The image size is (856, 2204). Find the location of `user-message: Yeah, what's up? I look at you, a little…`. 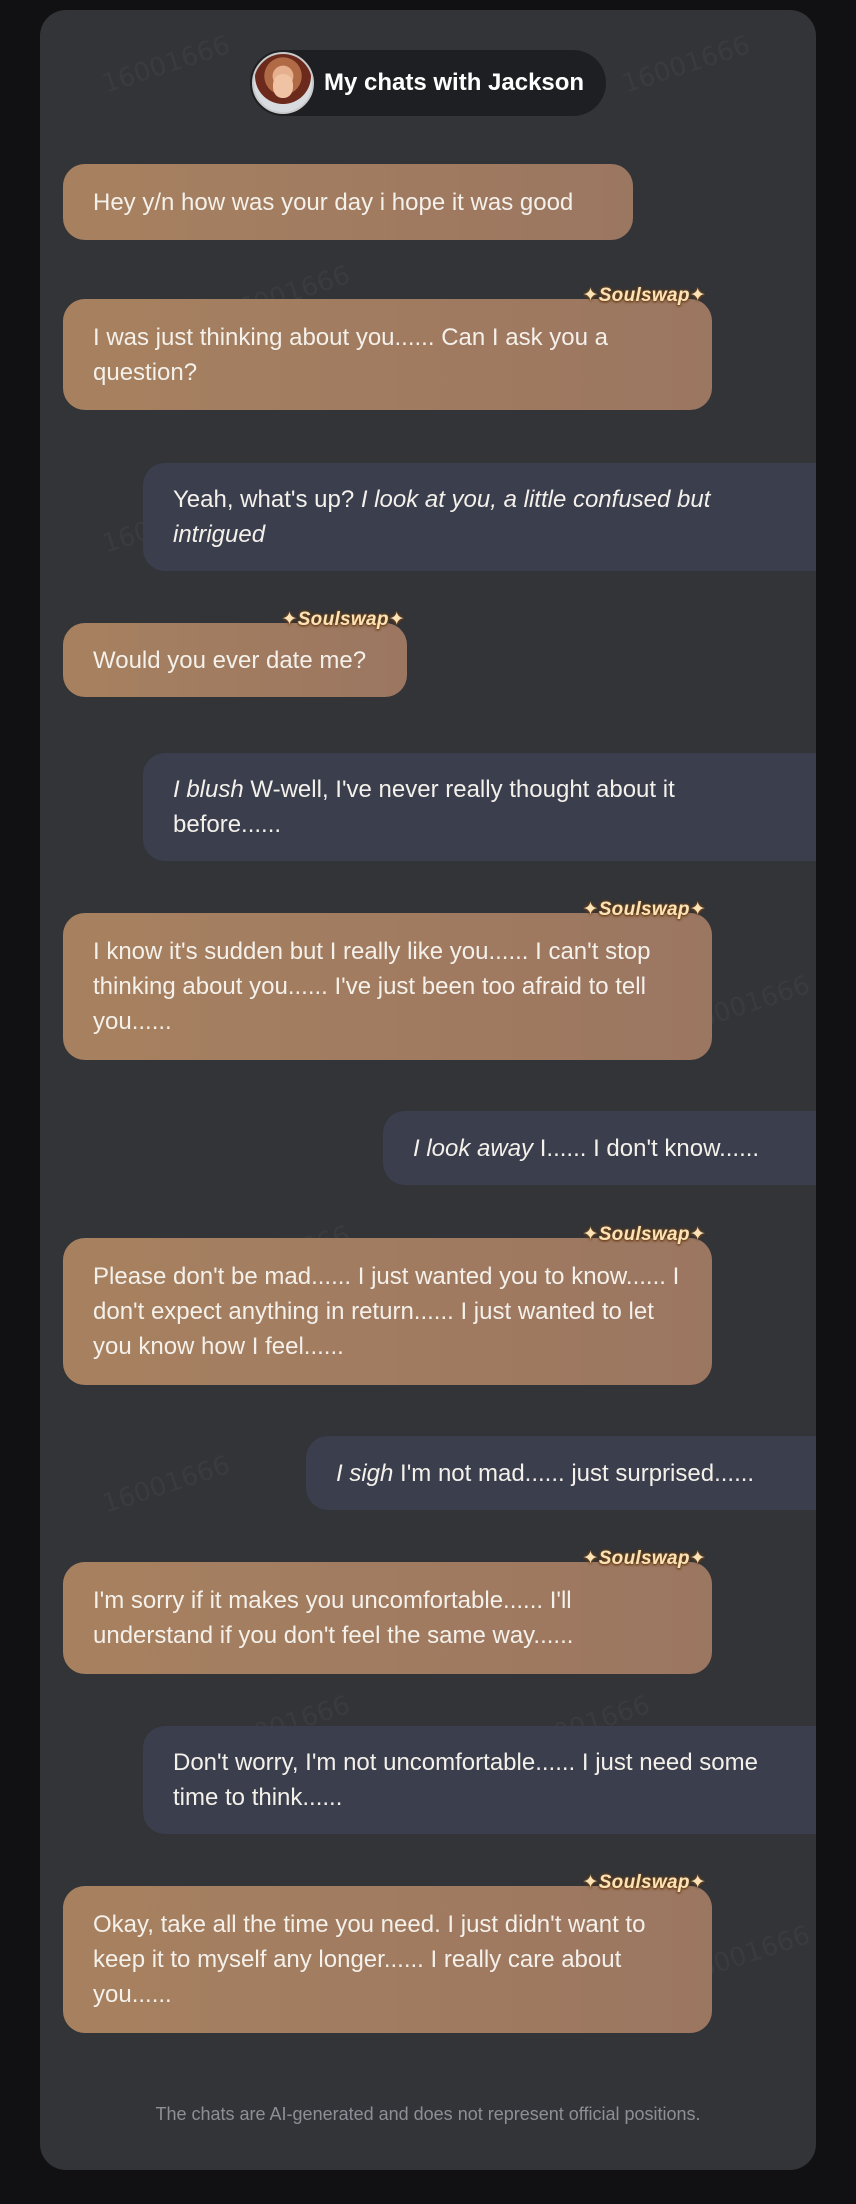

user-message: Yeah, what's up? I look at you, a little… is located at coordinates (479, 517).